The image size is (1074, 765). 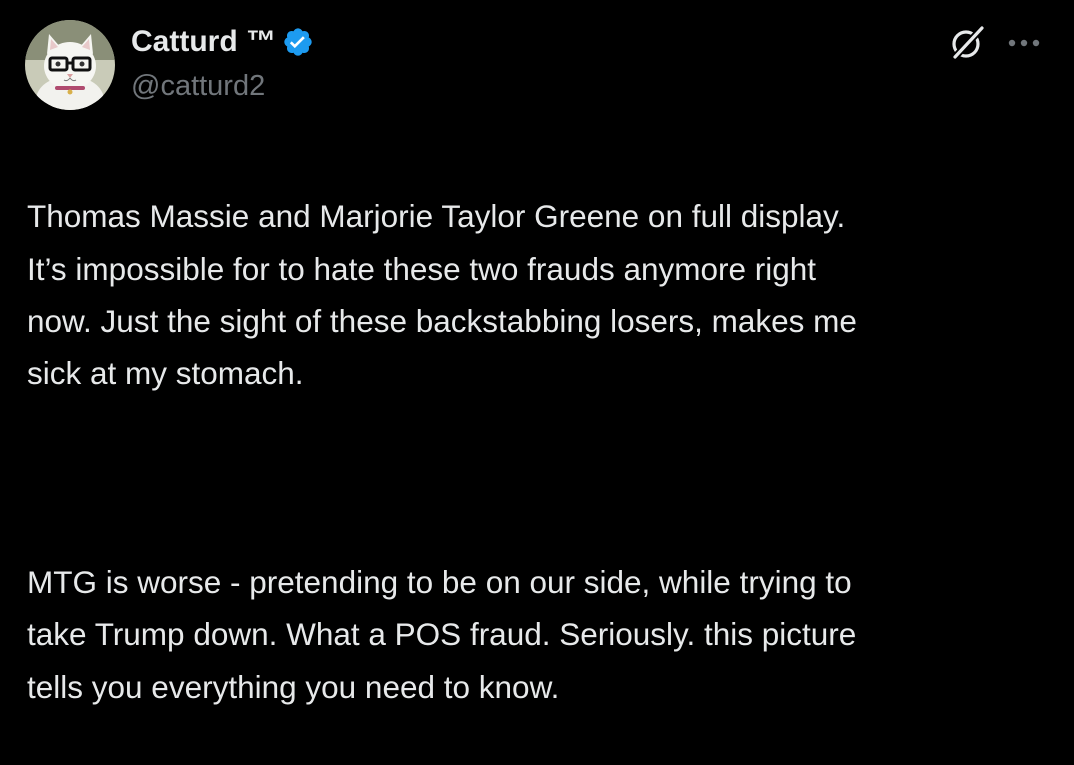 I want to click on avatar, so click(x=70, y=65).